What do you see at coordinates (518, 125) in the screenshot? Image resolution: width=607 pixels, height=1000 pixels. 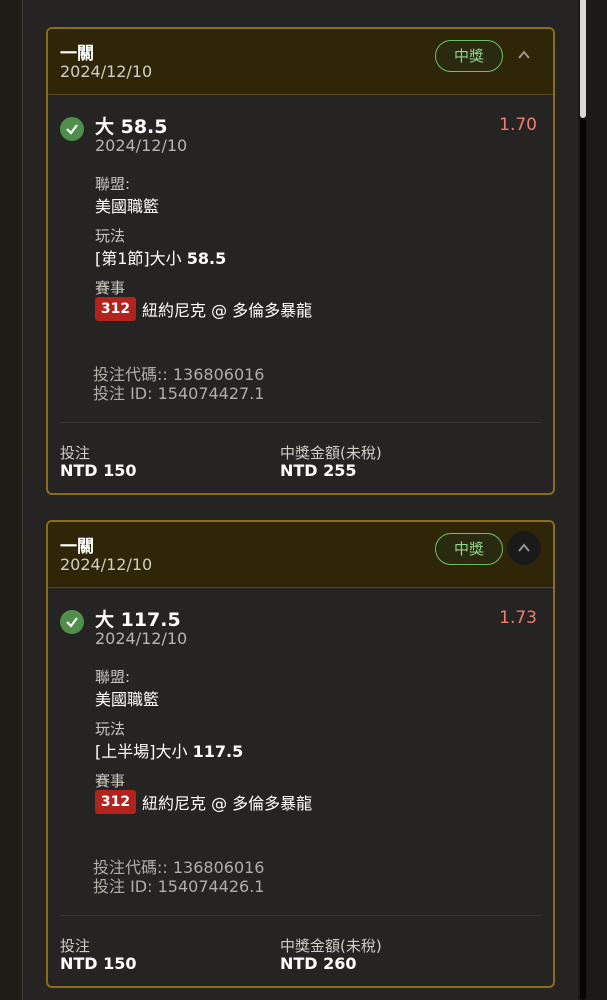 I see `selection-odds: 1.70` at bounding box center [518, 125].